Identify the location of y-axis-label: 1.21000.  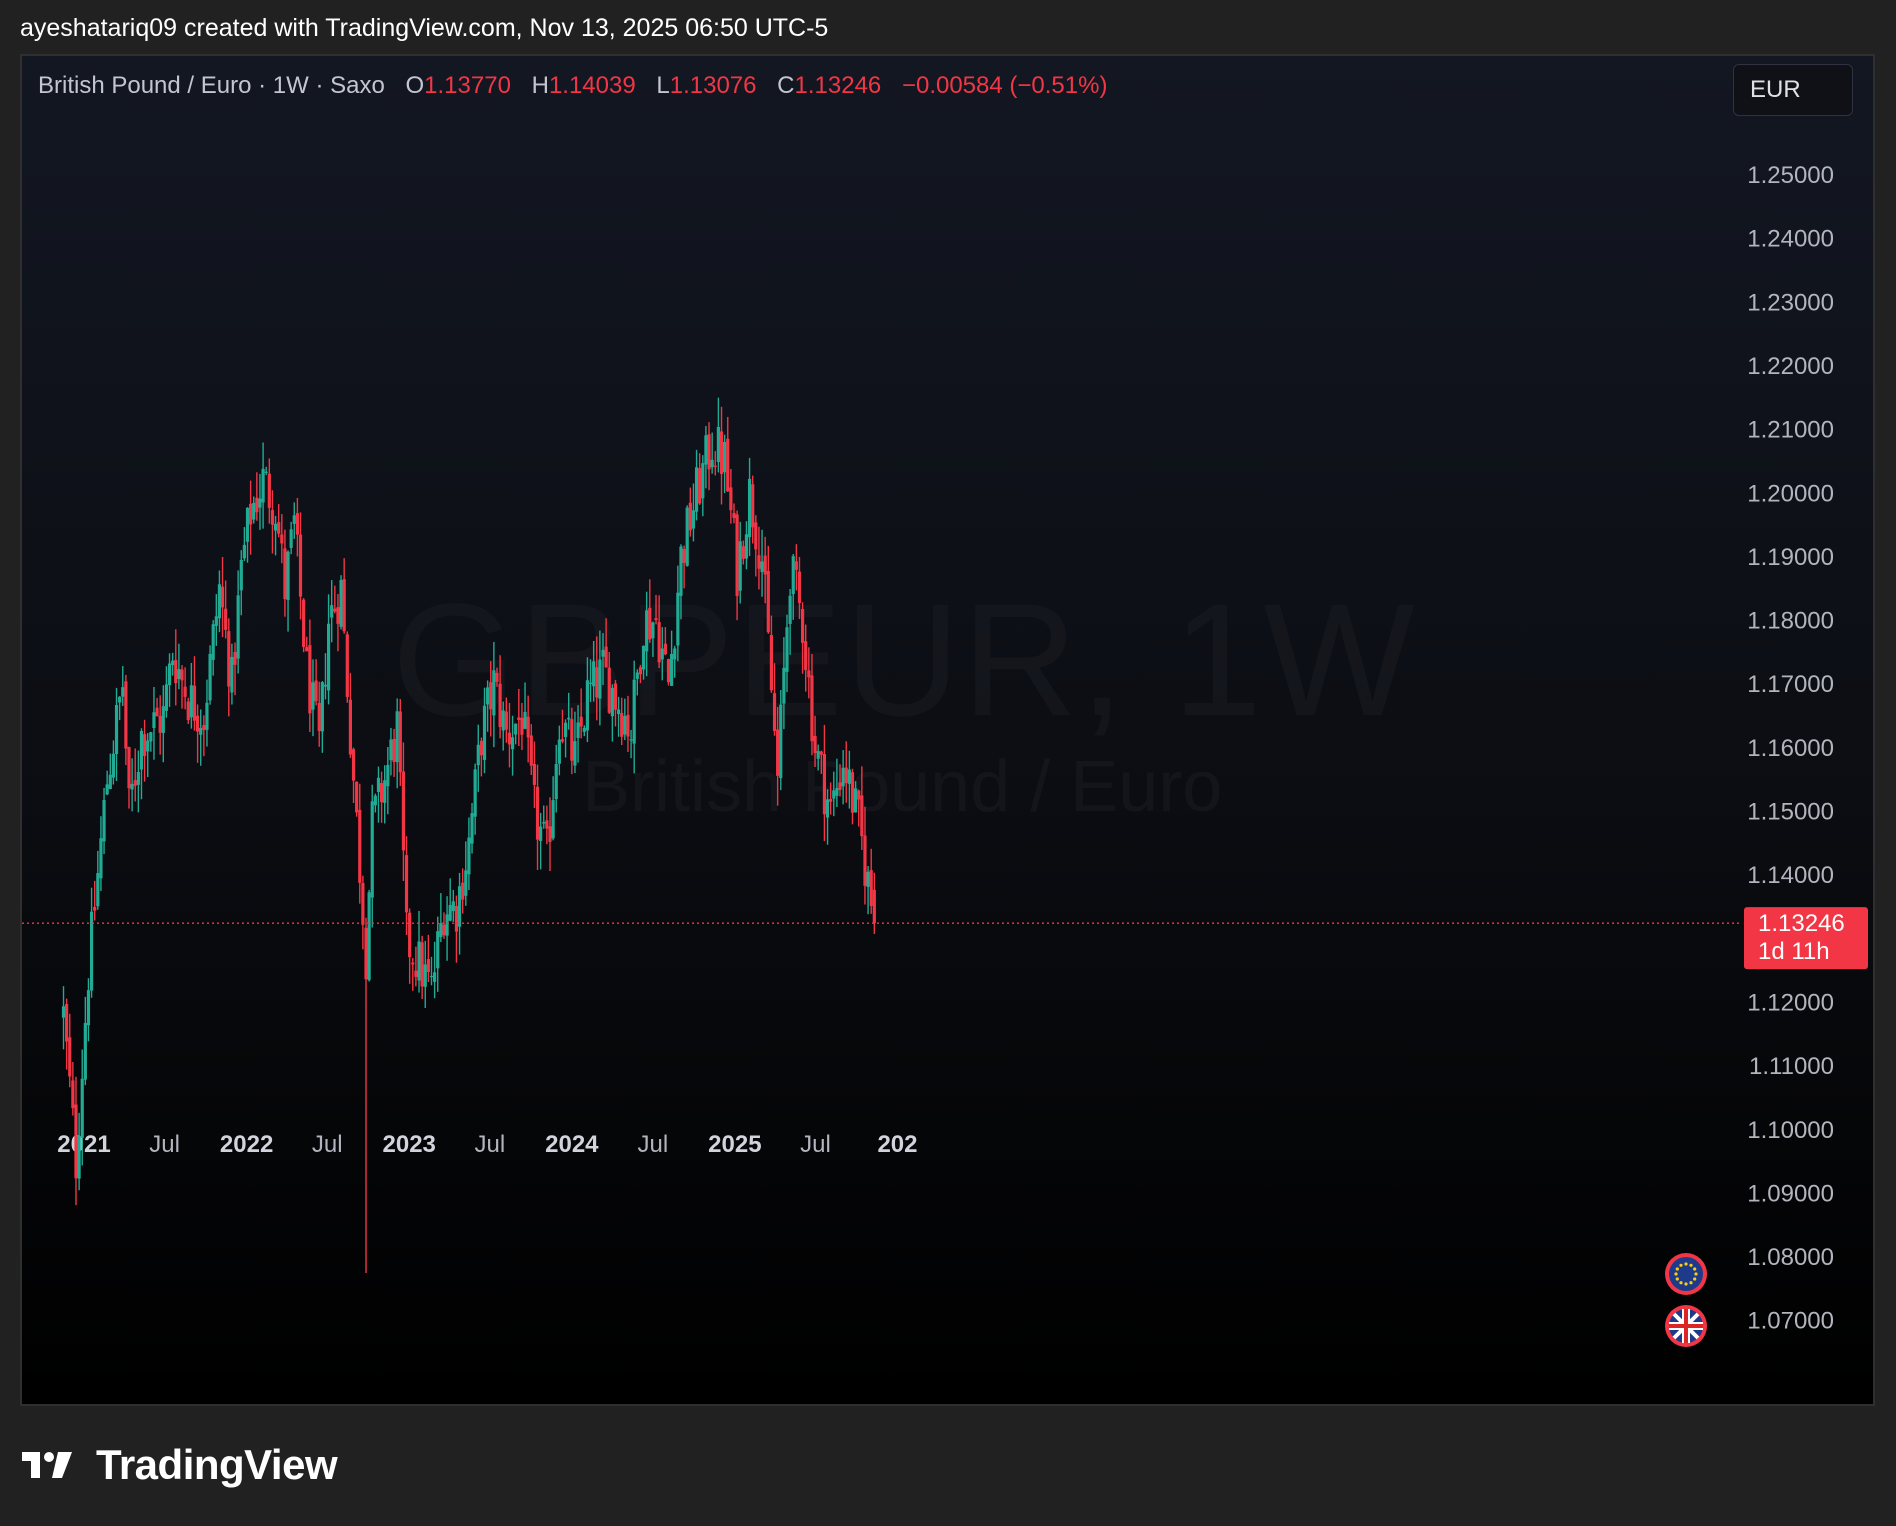
(1790, 430).